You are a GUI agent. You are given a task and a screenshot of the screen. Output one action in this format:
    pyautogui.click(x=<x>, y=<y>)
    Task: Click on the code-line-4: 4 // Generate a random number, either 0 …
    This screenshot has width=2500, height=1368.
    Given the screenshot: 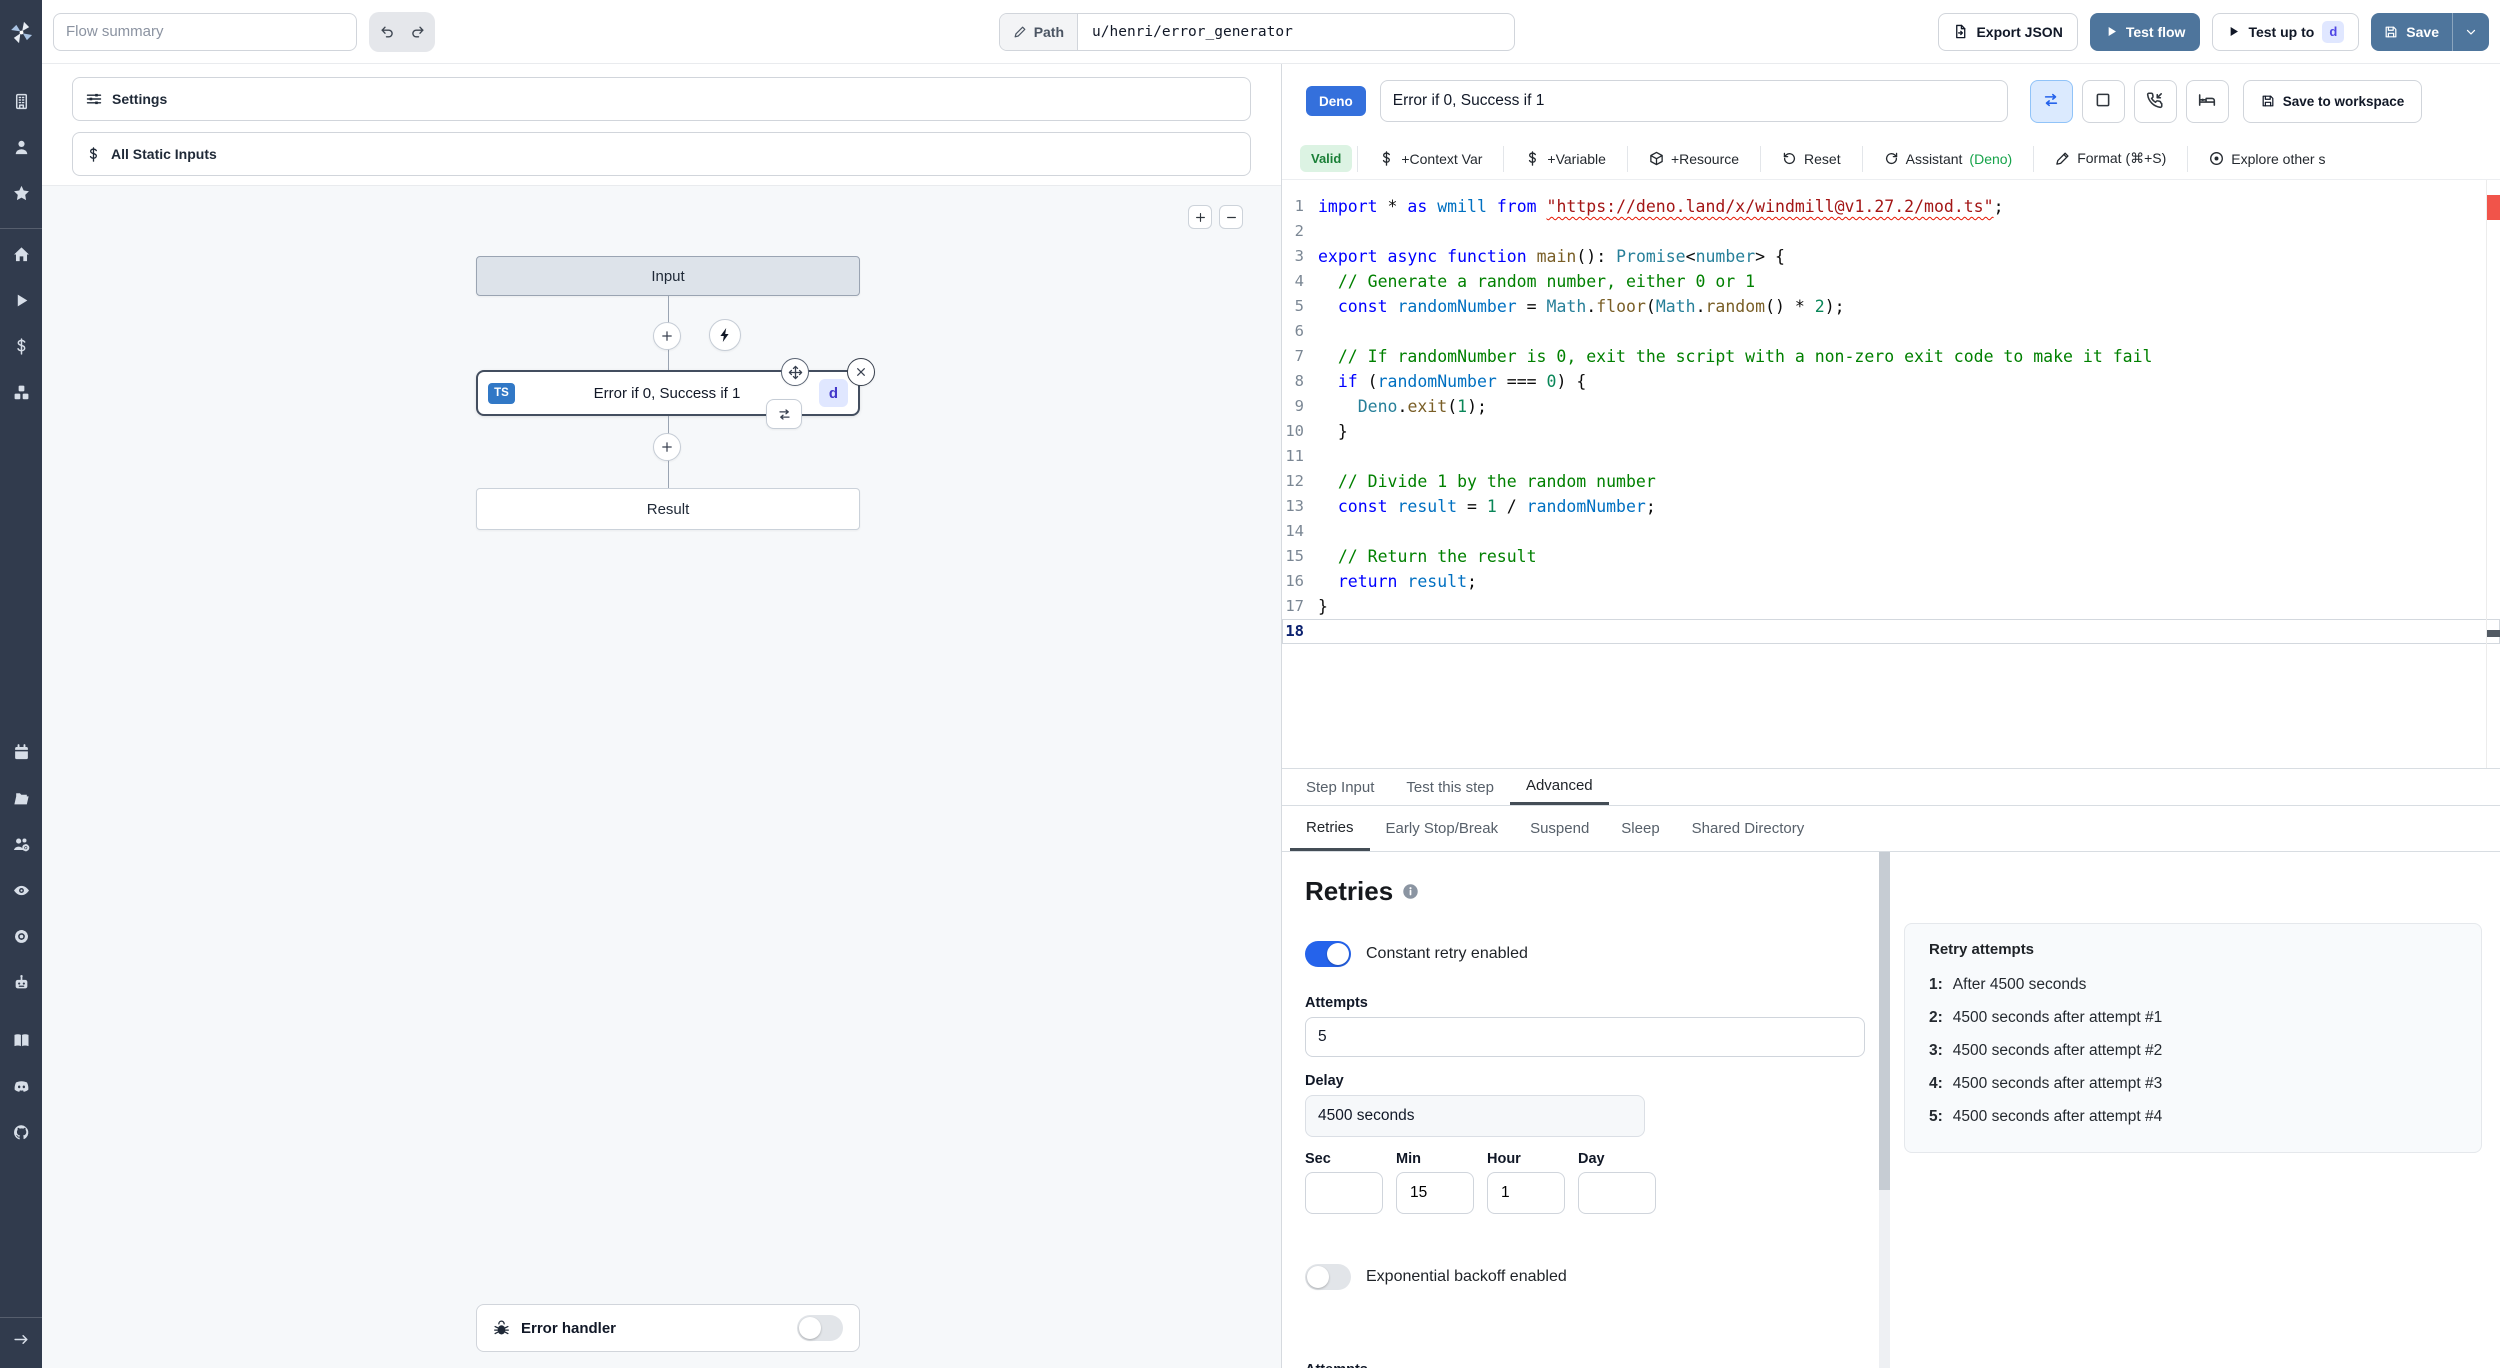 What is the action you would take?
    pyautogui.click(x=1891, y=281)
    